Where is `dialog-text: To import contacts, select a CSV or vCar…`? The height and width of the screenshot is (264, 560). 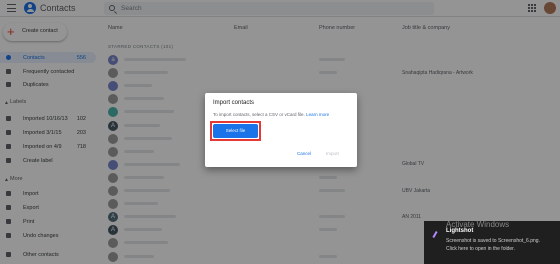
dialog-text: To import contacts, select a CSV or vCar… is located at coordinates (259, 114).